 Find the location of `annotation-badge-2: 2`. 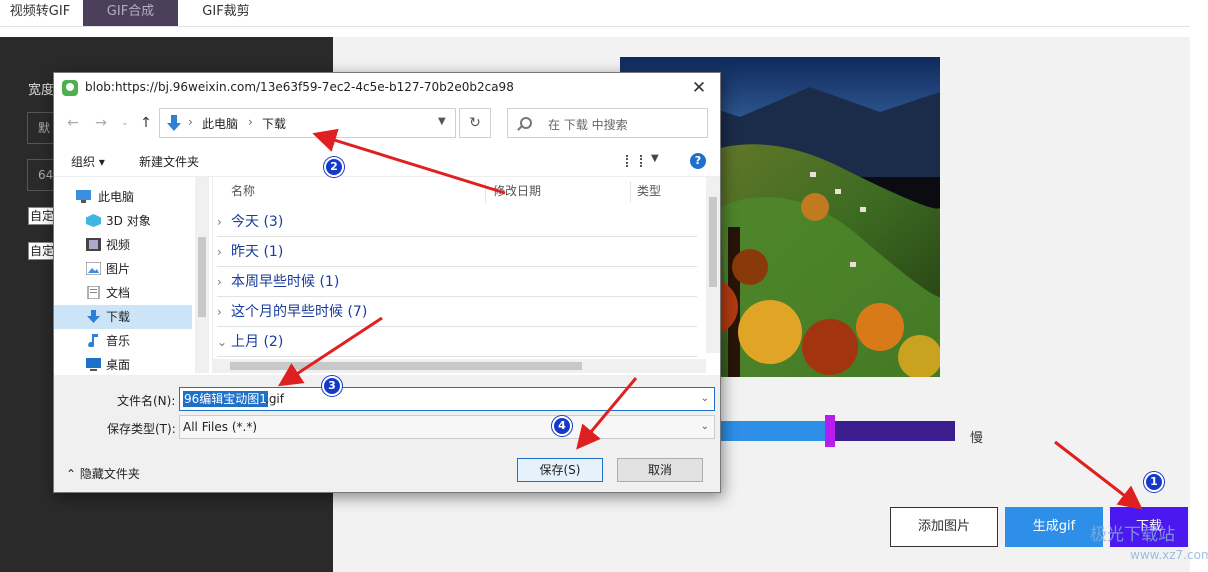

annotation-badge-2: 2 is located at coordinates (334, 167).